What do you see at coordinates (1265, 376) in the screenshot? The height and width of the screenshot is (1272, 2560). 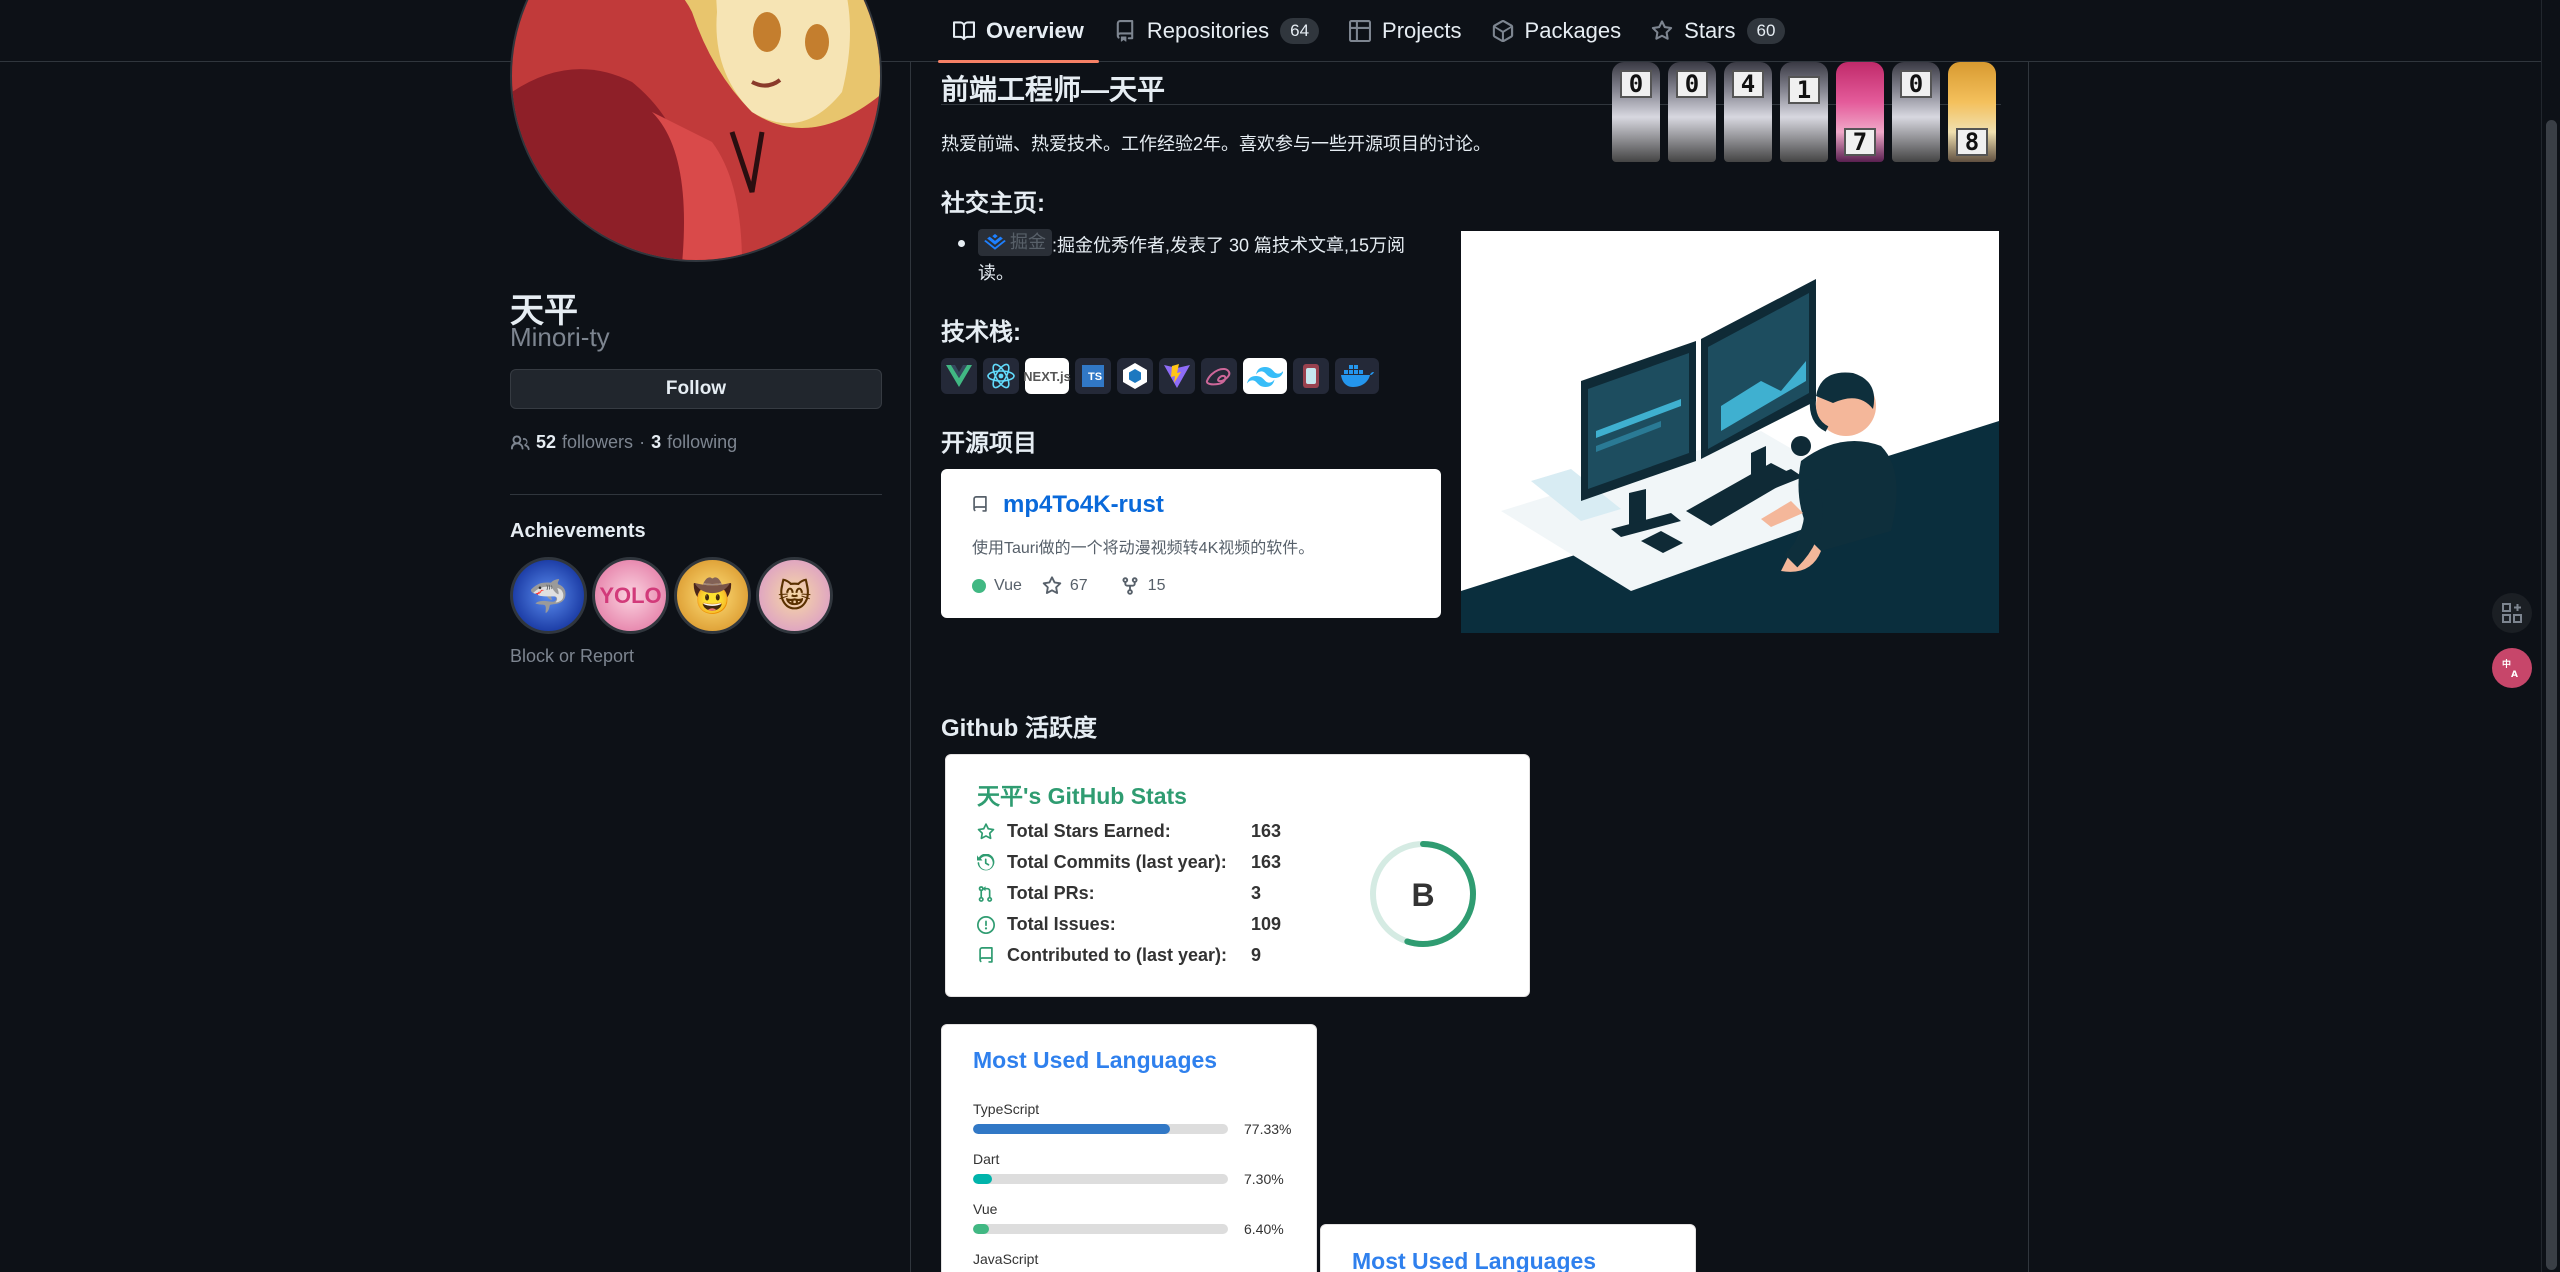 I see `tailwind-icon` at bounding box center [1265, 376].